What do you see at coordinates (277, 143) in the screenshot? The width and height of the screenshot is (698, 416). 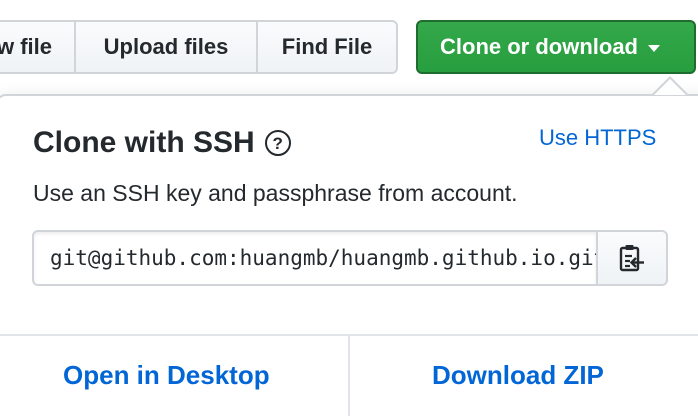 I see `question-circle-icon: ?` at bounding box center [277, 143].